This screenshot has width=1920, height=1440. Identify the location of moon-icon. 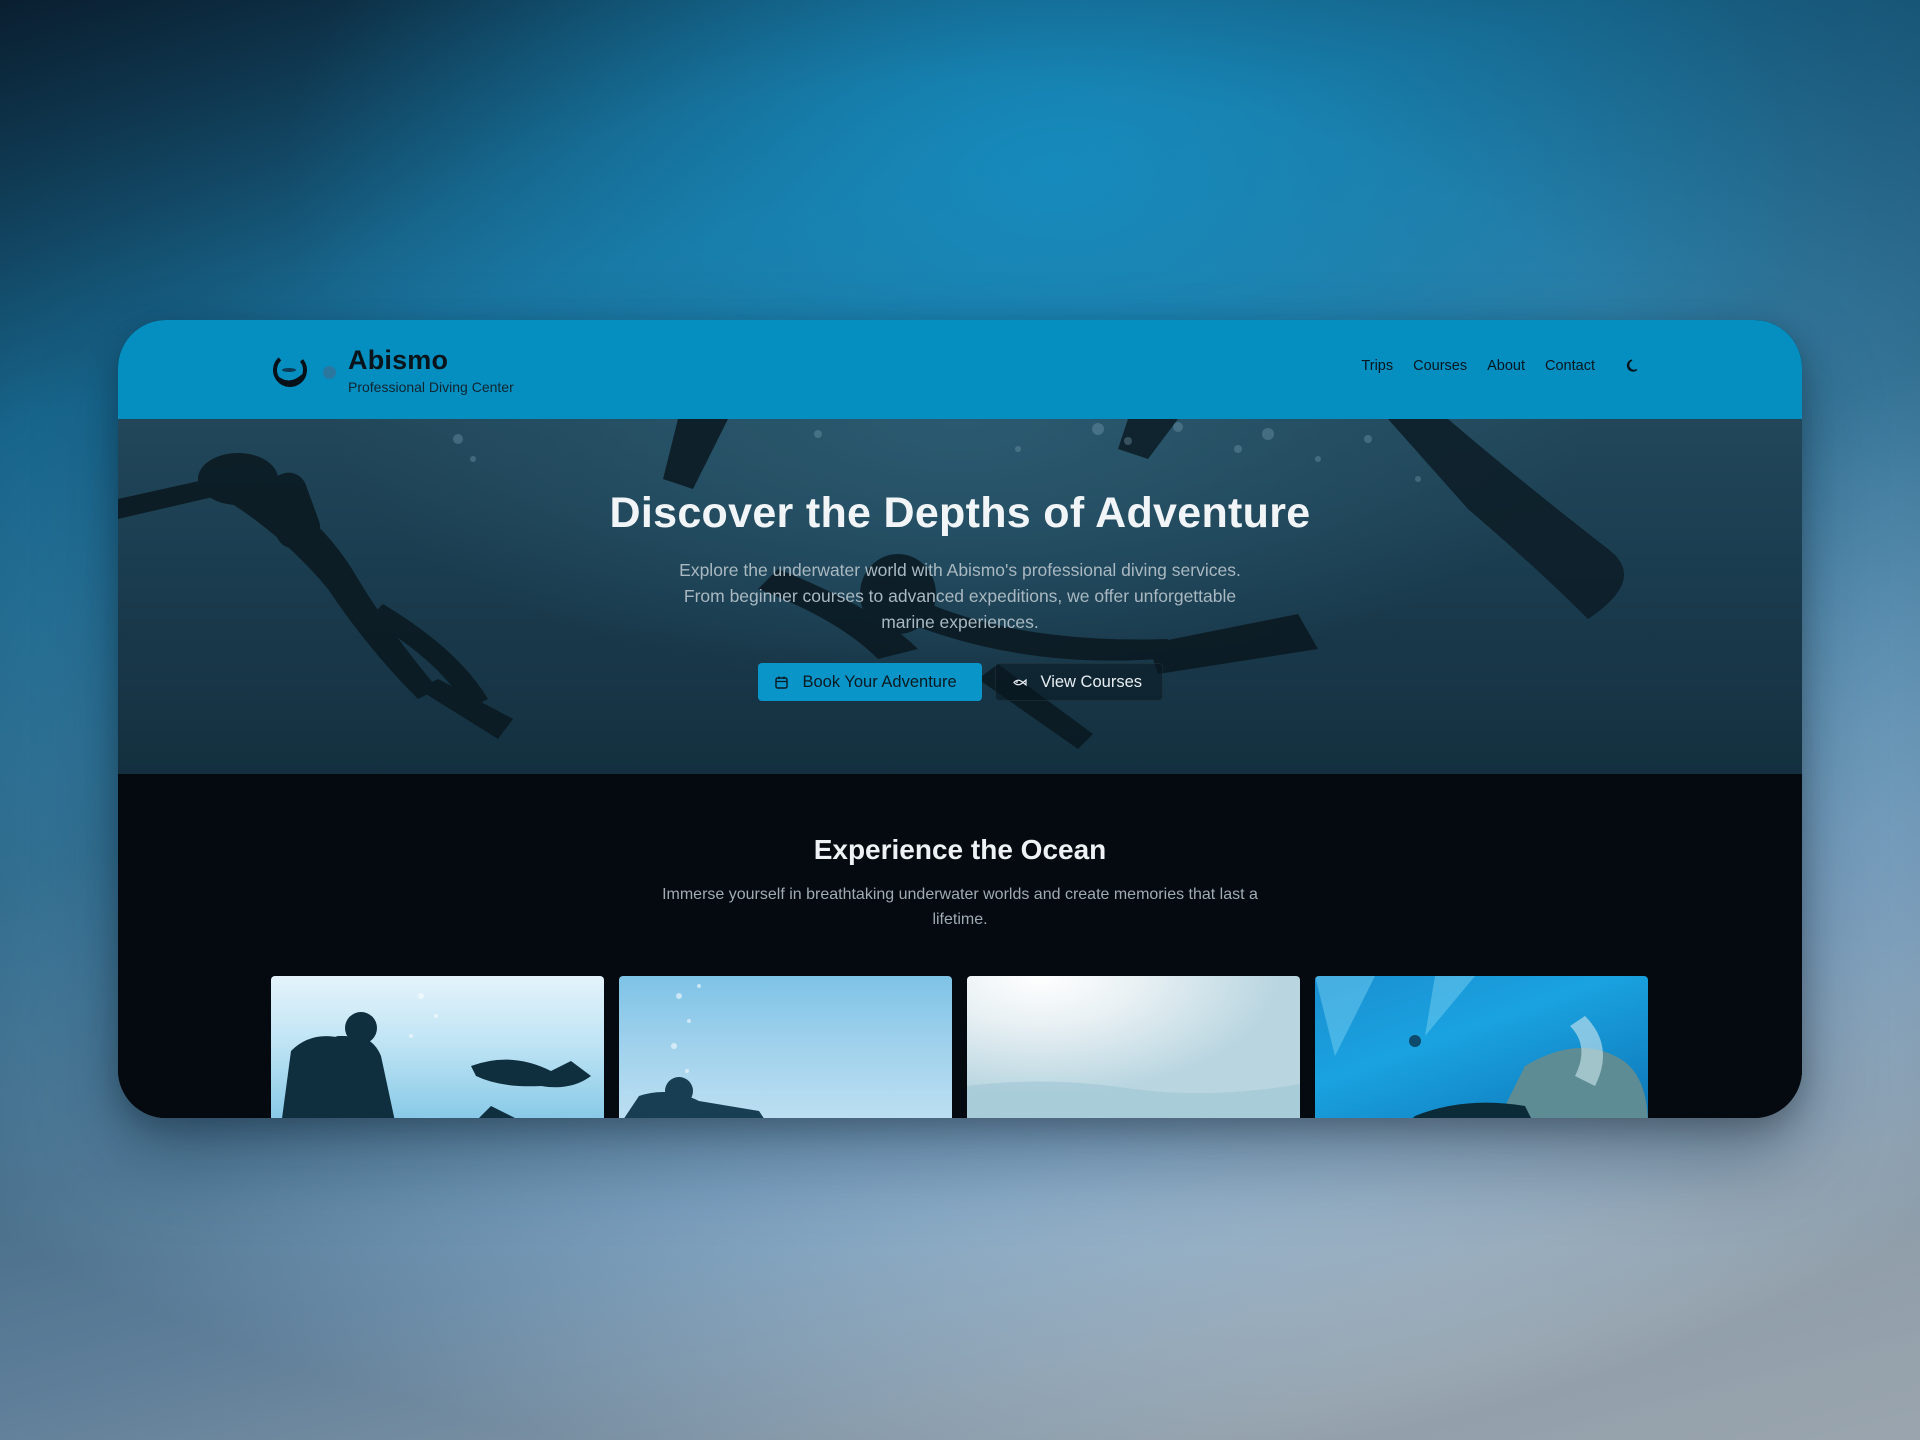
(1633, 366).